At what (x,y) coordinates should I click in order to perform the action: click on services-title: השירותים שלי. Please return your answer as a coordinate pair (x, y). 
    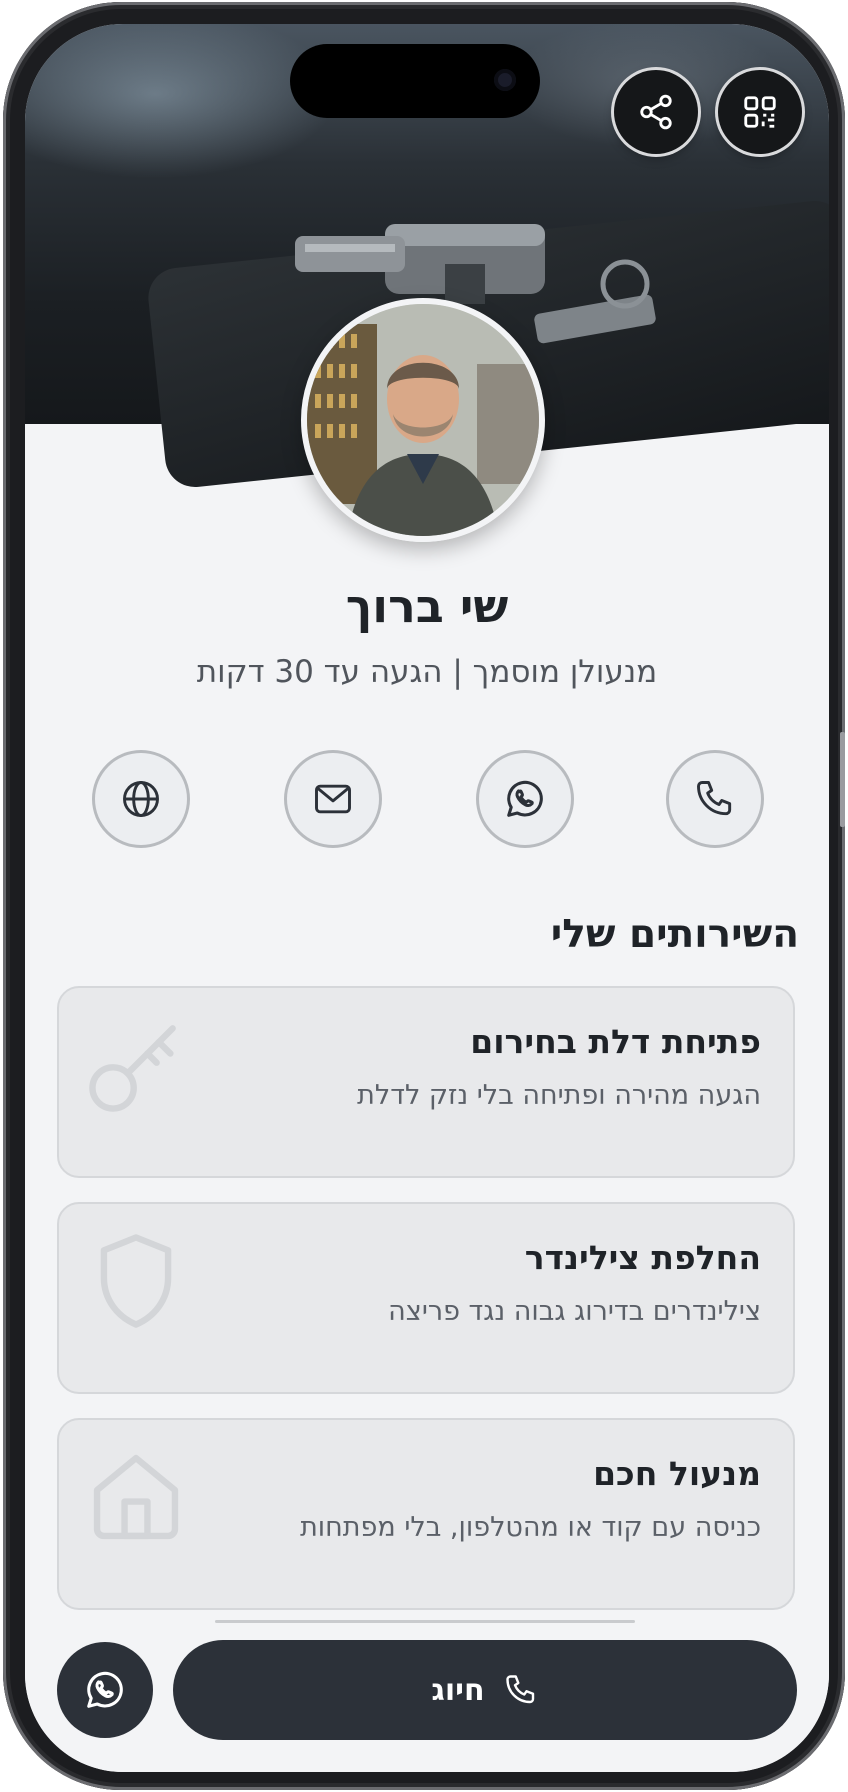
    Looking at the image, I should click on (674, 934).